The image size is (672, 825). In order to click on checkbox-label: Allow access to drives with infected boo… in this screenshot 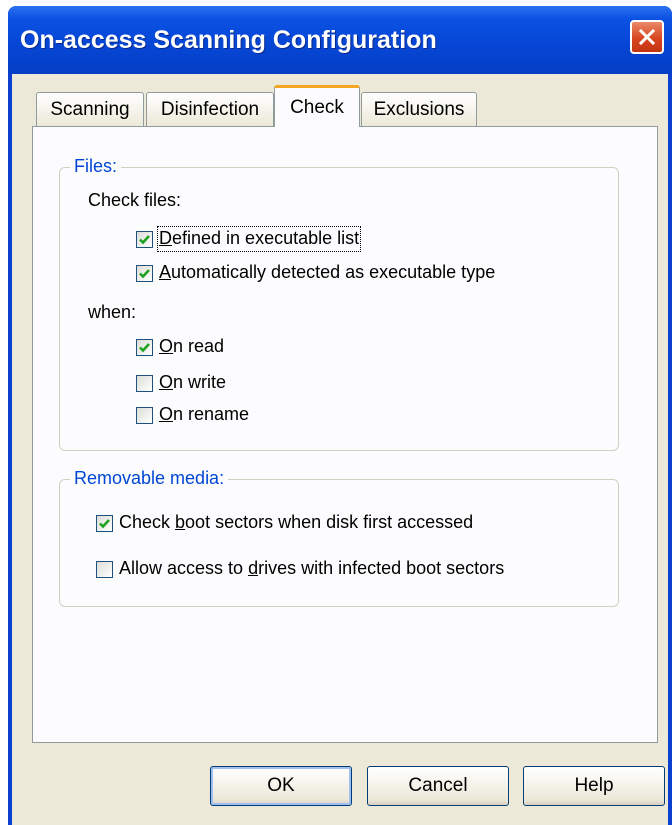, I will do `click(312, 568)`.